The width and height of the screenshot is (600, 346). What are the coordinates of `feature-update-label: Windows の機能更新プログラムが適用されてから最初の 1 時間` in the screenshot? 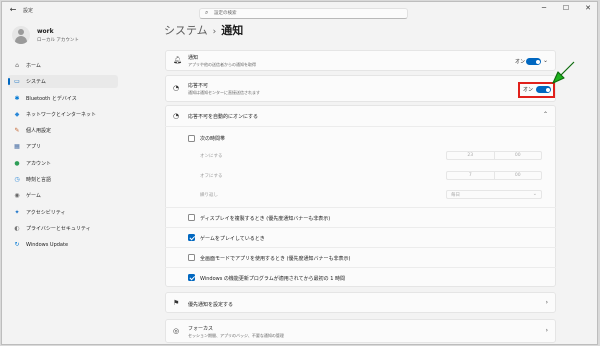 It's located at (272, 279).